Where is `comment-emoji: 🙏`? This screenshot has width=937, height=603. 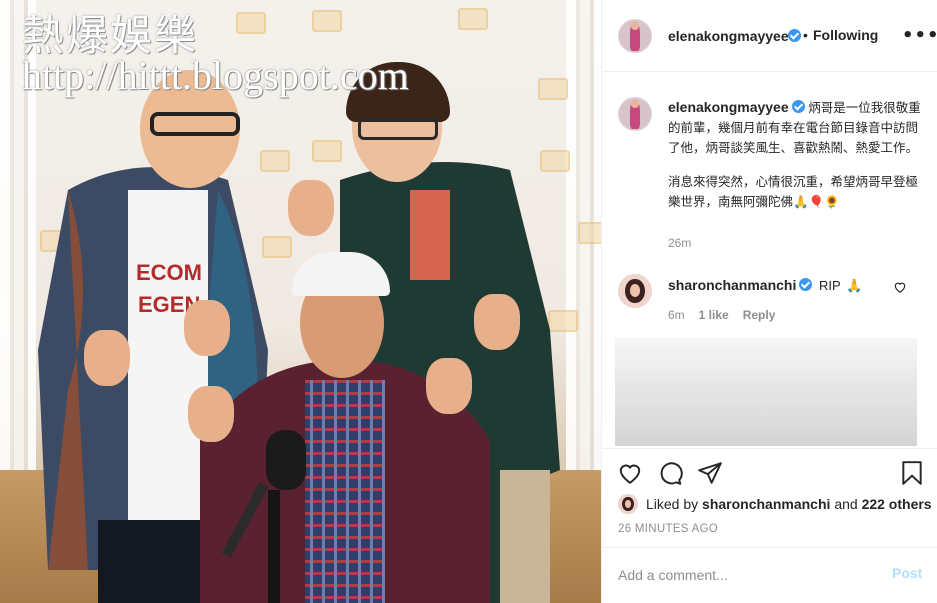
comment-emoji: 🙏 is located at coordinates (854, 286).